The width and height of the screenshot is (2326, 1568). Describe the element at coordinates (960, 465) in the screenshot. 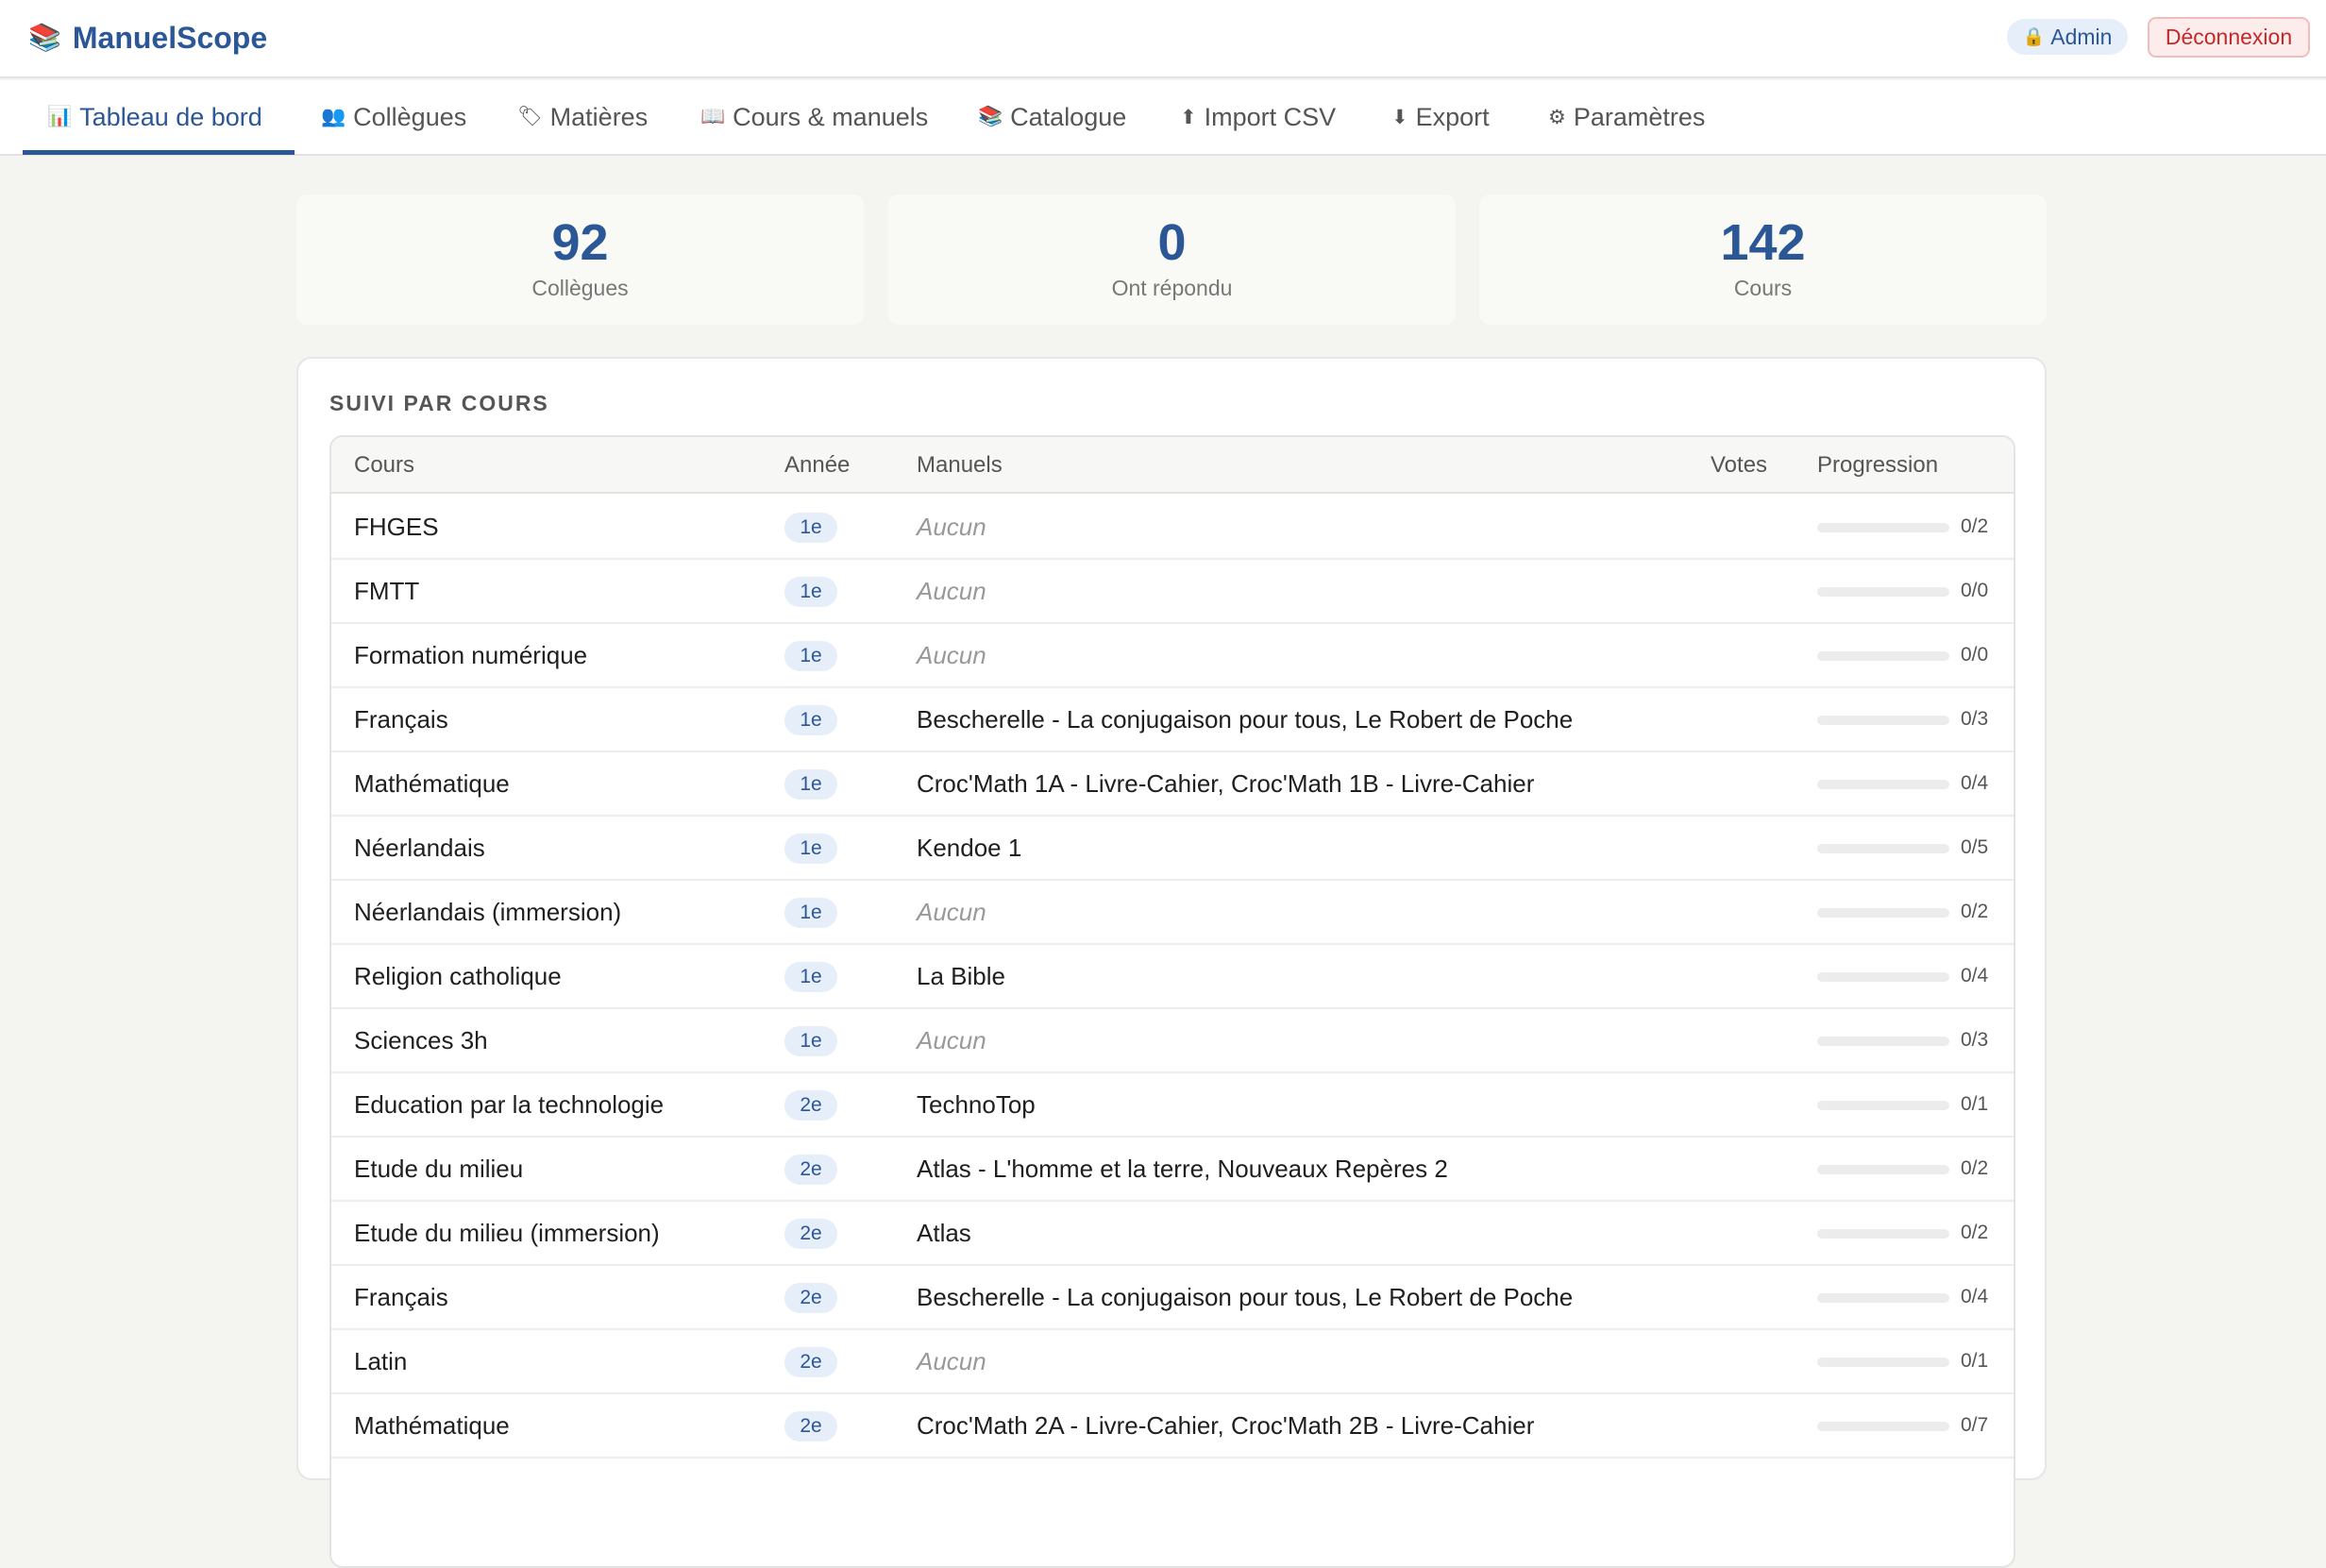

I see `column-header-manuels: Manuels` at that location.